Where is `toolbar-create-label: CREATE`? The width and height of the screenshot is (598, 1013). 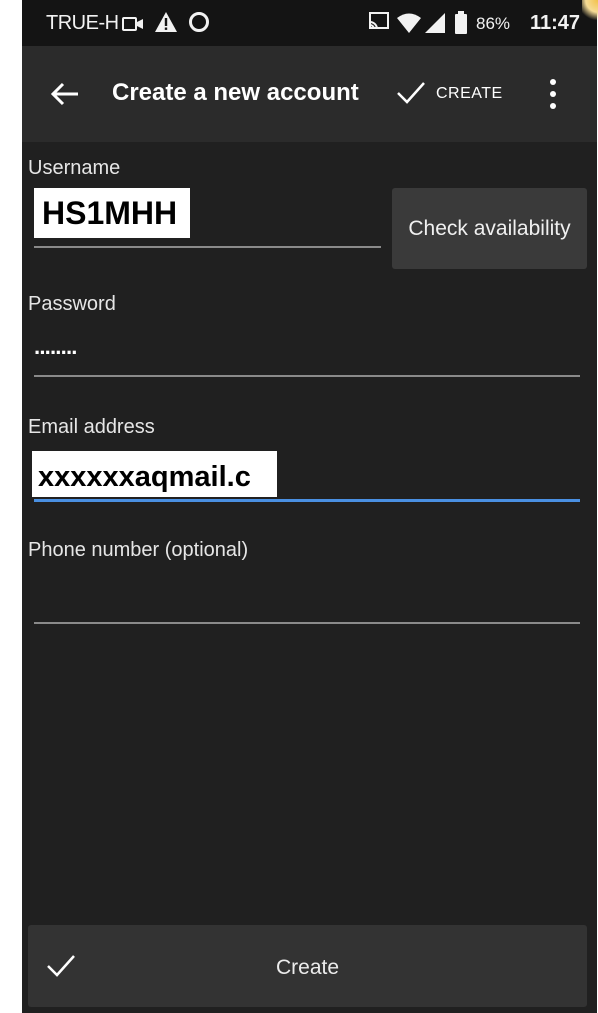 toolbar-create-label: CREATE is located at coordinates (469, 93).